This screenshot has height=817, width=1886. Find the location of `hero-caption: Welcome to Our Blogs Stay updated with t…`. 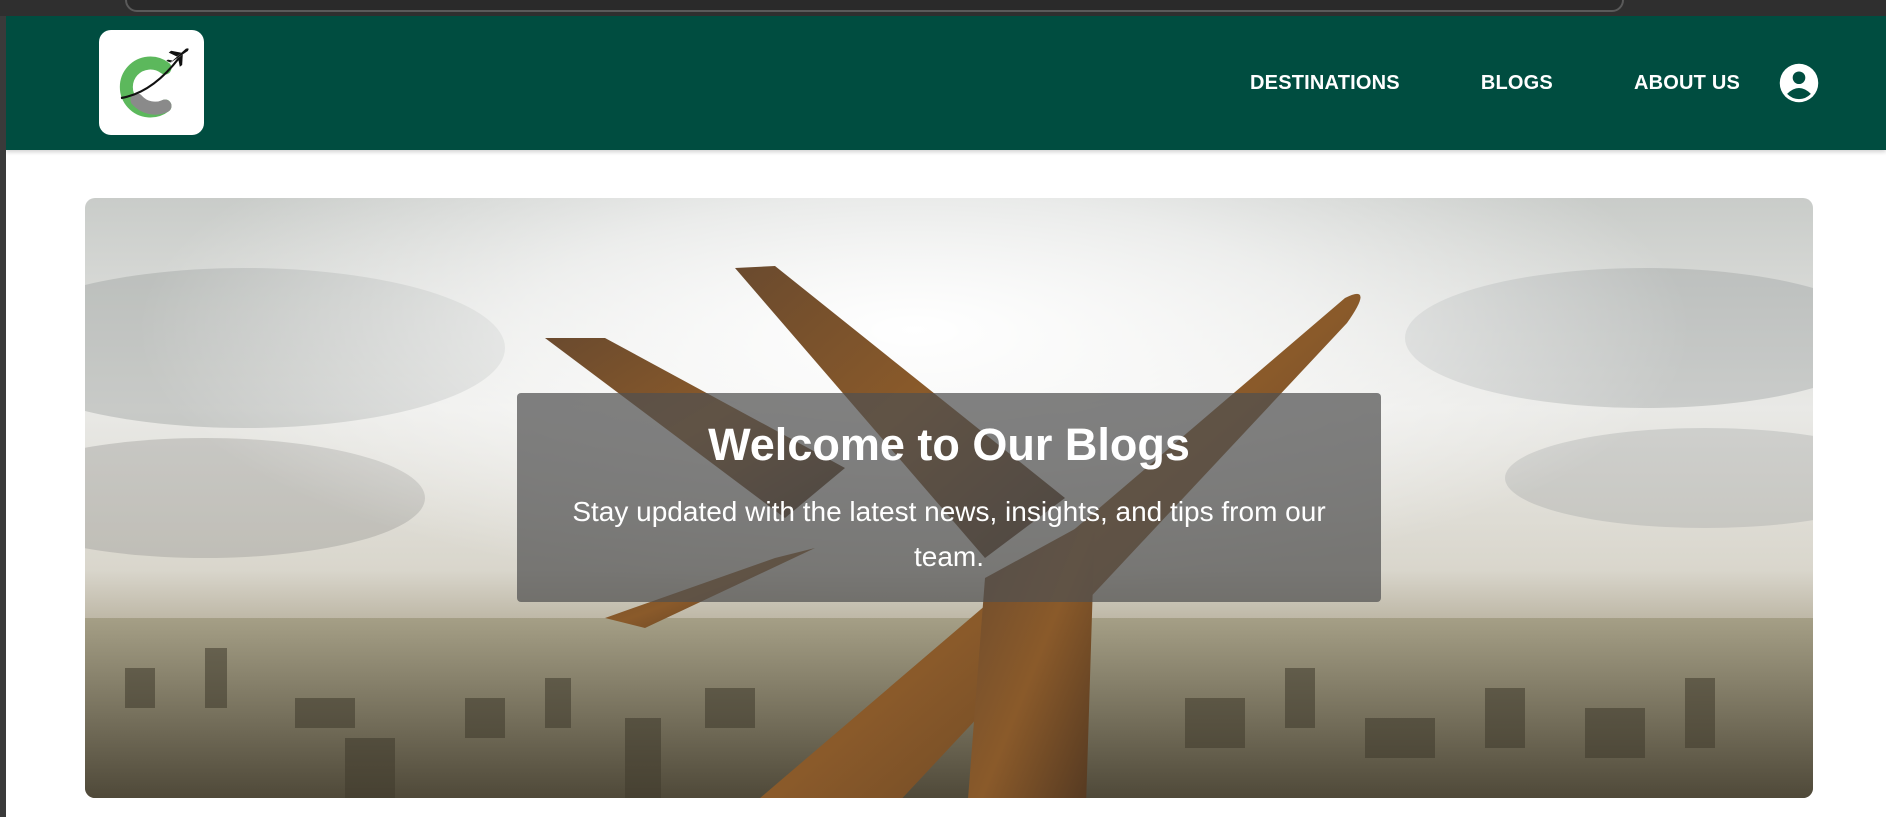

hero-caption: Welcome to Our Blogs Stay updated with t… is located at coordinates (949, 497).